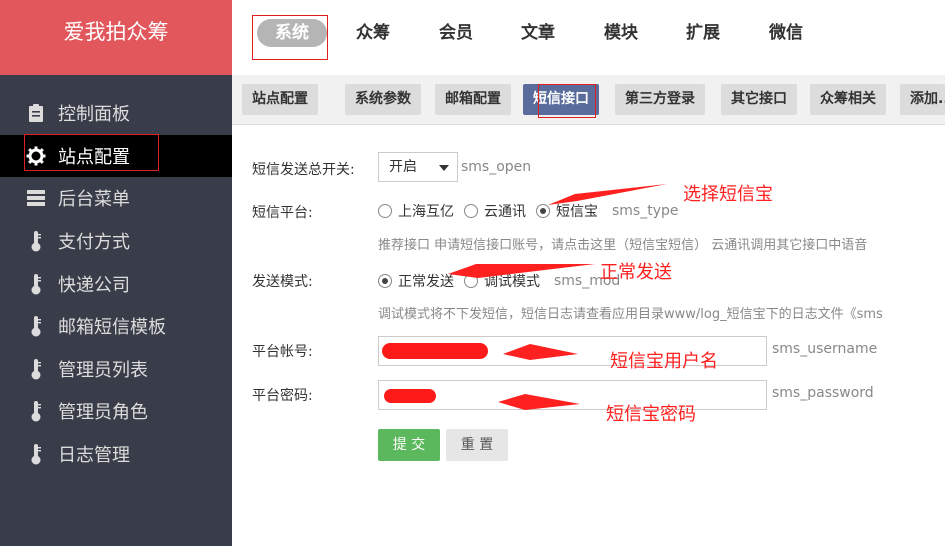 The height and width of the screenshot is (546, 945). Describe the element at coordinates (473, 99) in the screenshot. I see `tab-mail-config: 邮箱配置` at that location.